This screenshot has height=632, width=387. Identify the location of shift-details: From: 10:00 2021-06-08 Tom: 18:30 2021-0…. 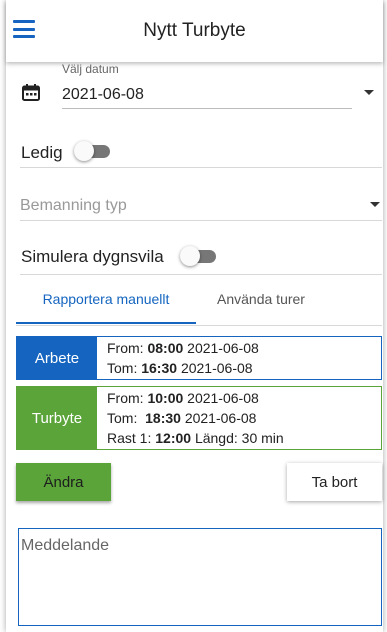
(195, 418).